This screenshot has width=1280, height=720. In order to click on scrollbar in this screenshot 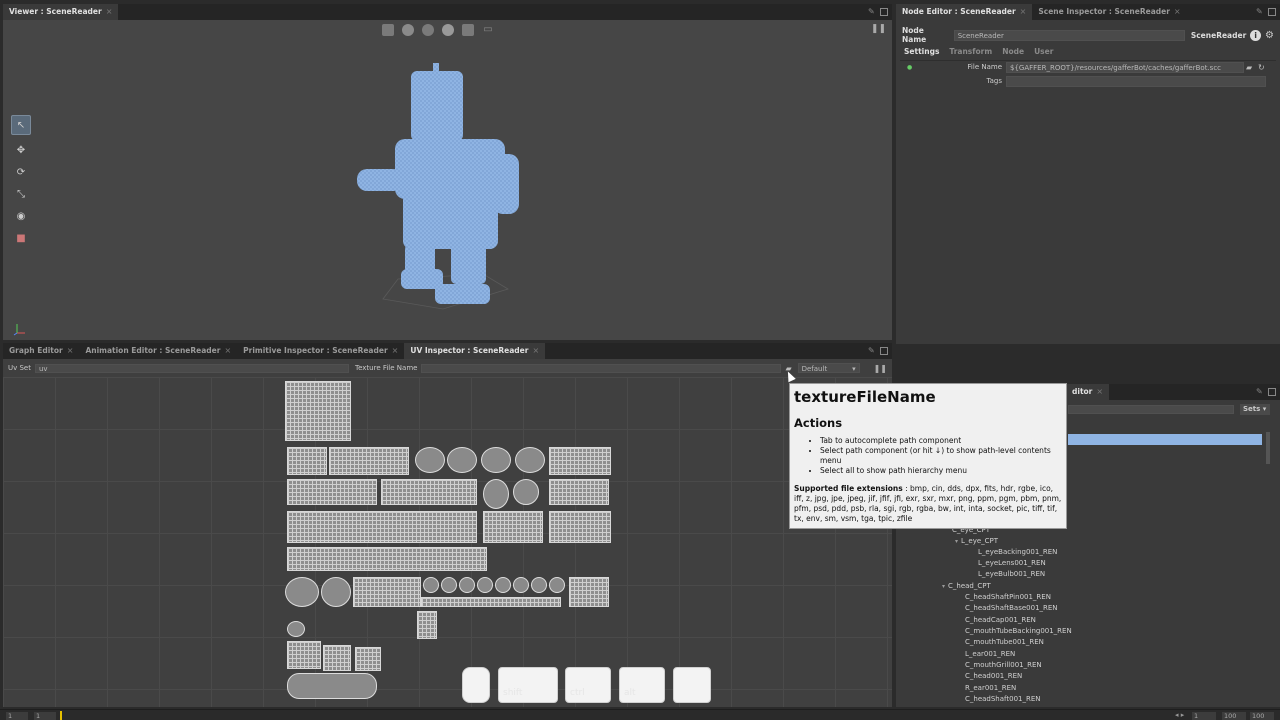, I will do `click(1268, 448)`.